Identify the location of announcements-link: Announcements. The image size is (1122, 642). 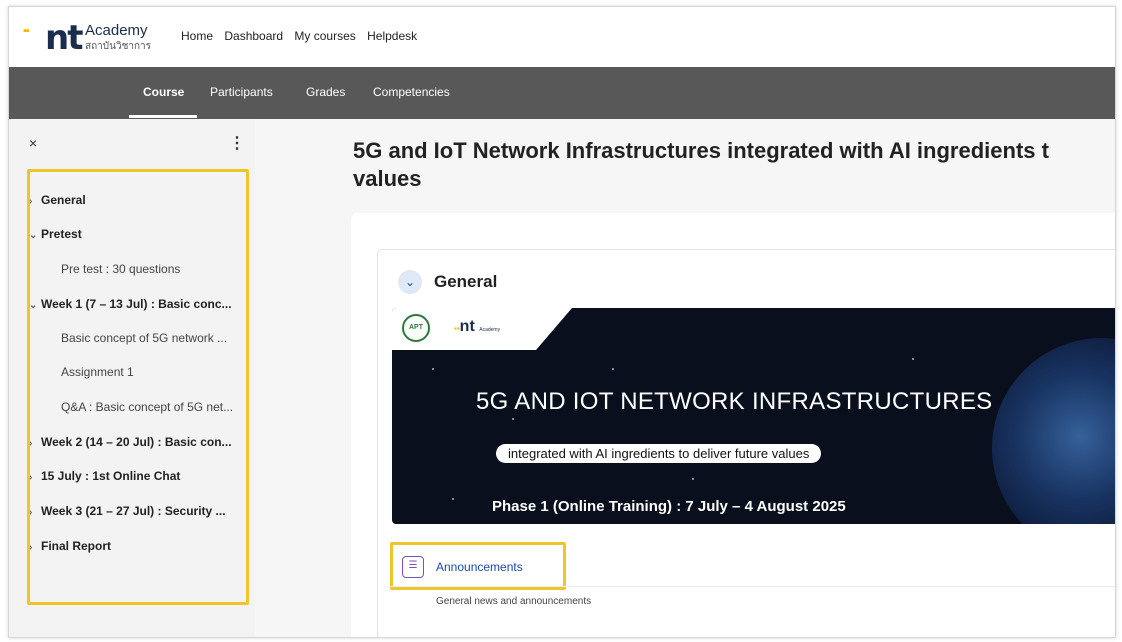
(479, 567).